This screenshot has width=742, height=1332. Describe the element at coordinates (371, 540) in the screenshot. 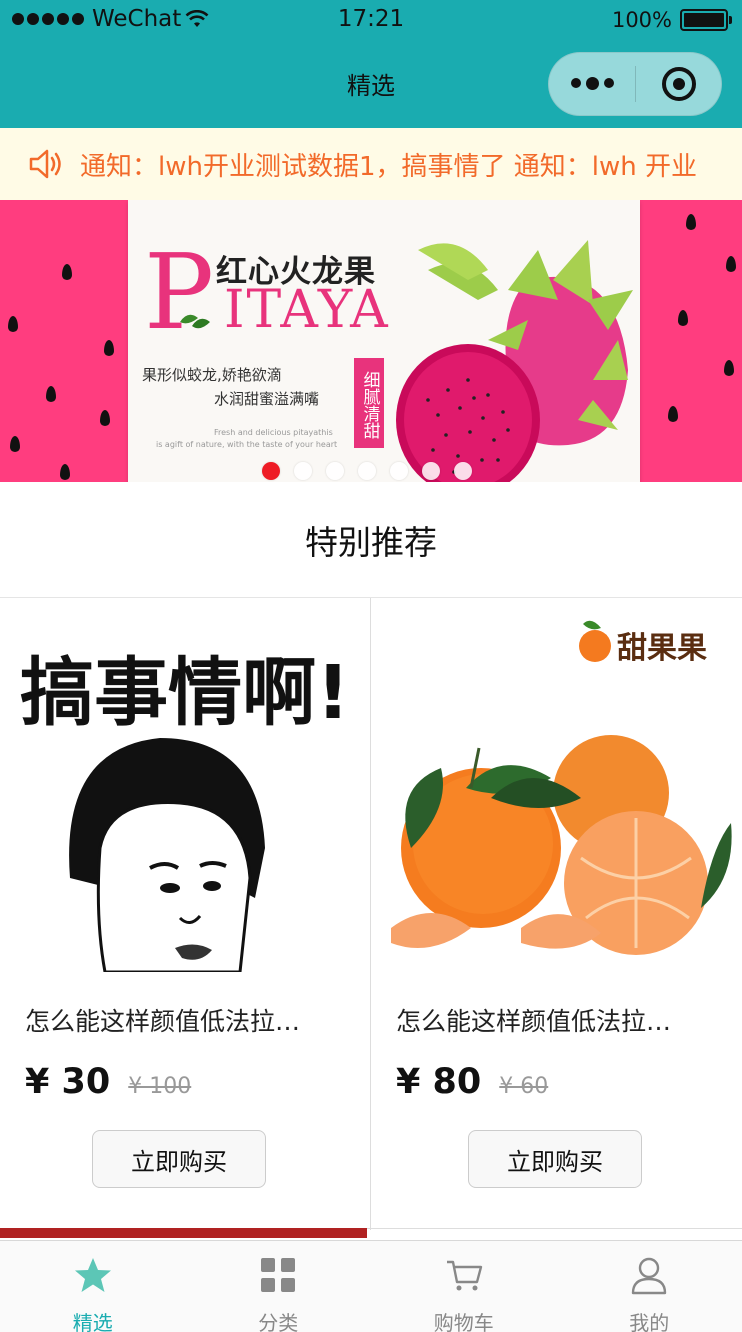

I see `section-title: 特别推荐` at that location.